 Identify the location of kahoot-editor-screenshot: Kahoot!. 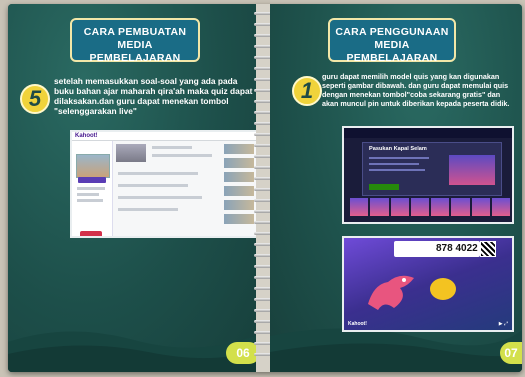
(164, 184).